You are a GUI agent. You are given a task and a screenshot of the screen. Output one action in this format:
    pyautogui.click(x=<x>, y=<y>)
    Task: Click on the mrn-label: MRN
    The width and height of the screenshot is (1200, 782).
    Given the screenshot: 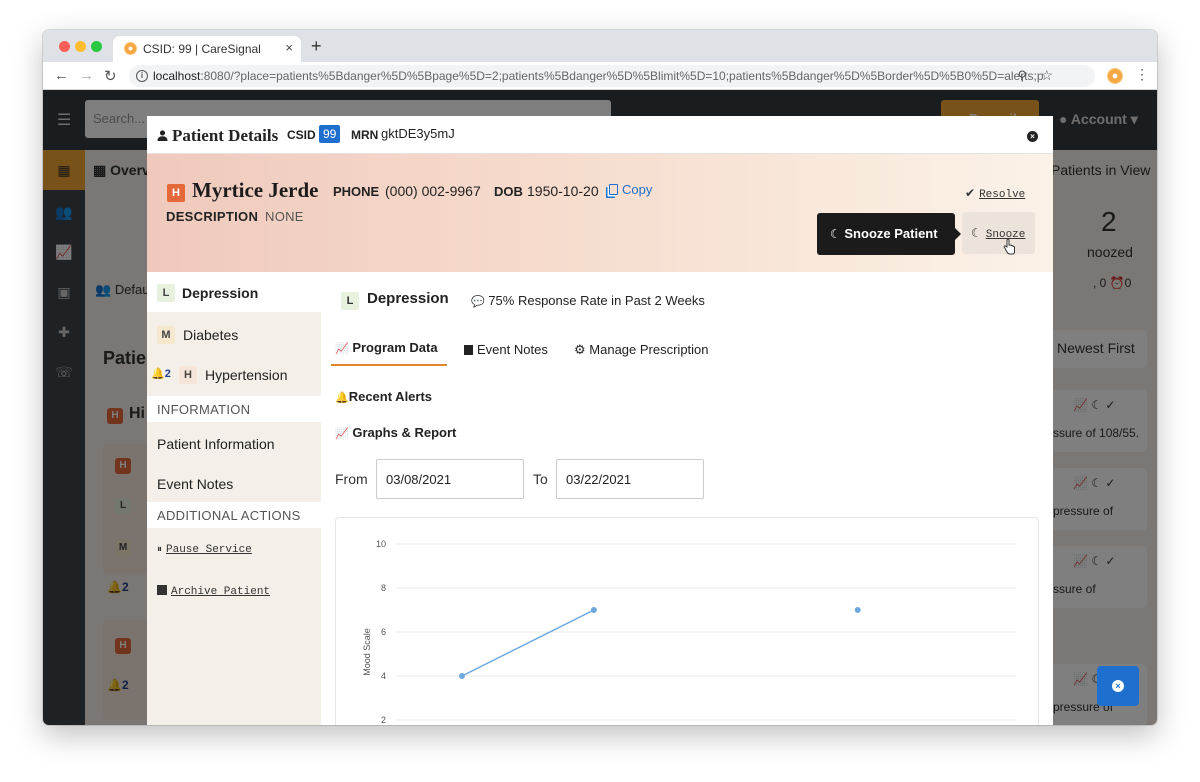 What is the action you would take?
    pyautogui.click(x=365, y=135)
    